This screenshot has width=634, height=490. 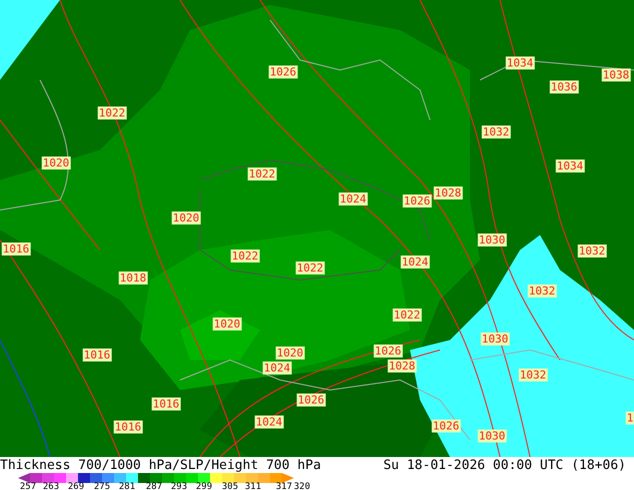 What do you see at coordinates (76, 486) in the screenshot?
I see `legend-tick-label: 269` at bounding box center [76, 486].